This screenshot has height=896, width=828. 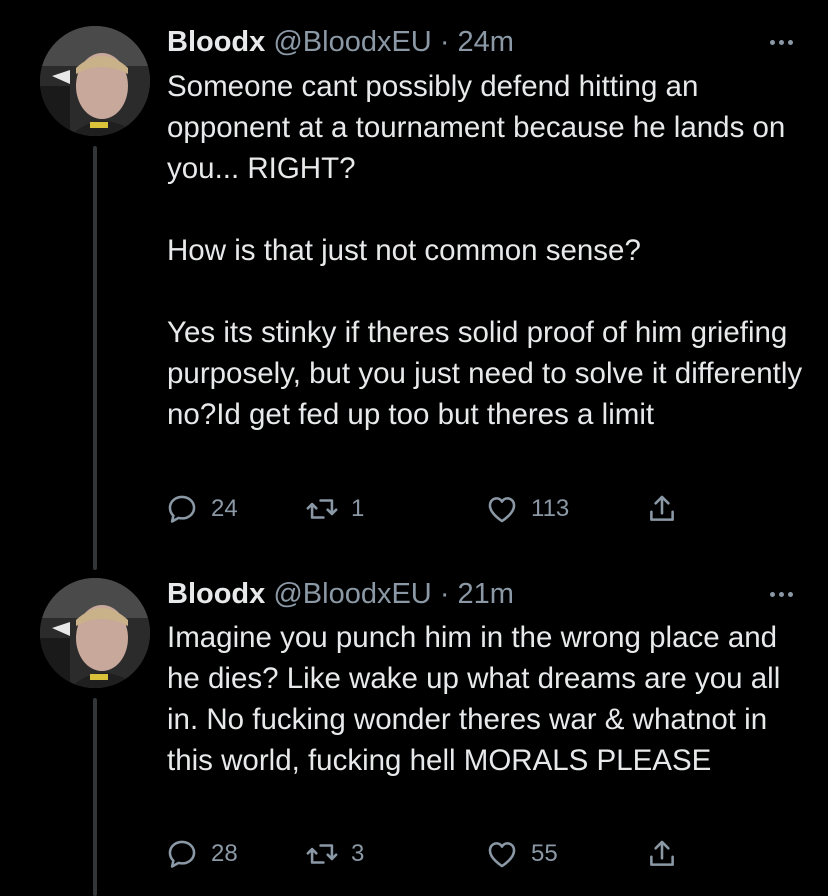 What do you see at coordinates (486, 594) in the screenshot?
I see `timestamp: 21m` at bounding box center [486, 594].